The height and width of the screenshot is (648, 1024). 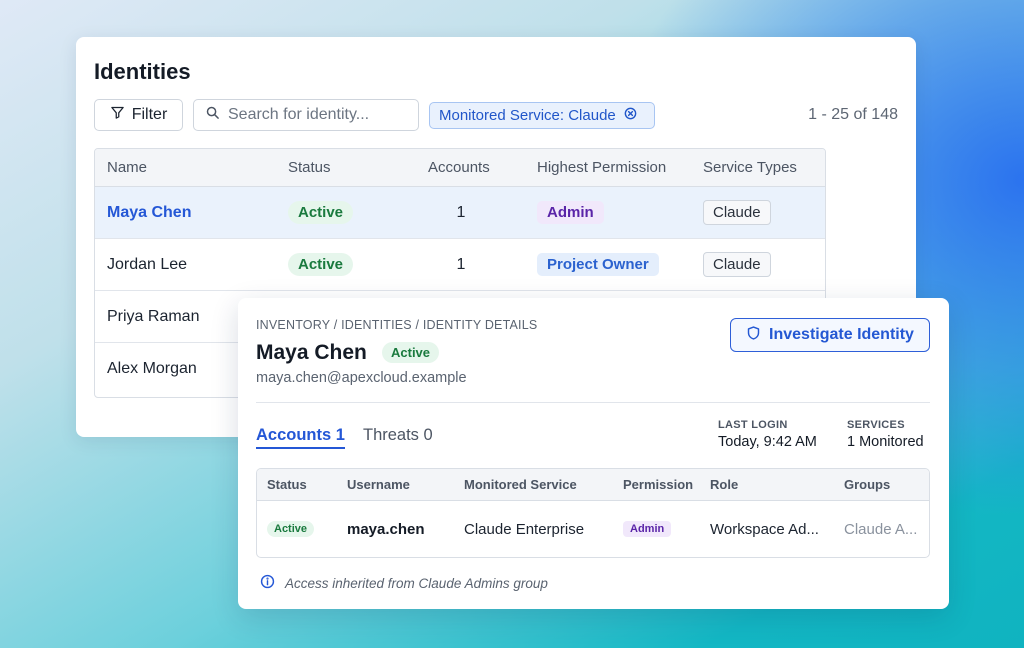 I want to click on identity-name: Alex Morgan, so click(x=152, y=369).